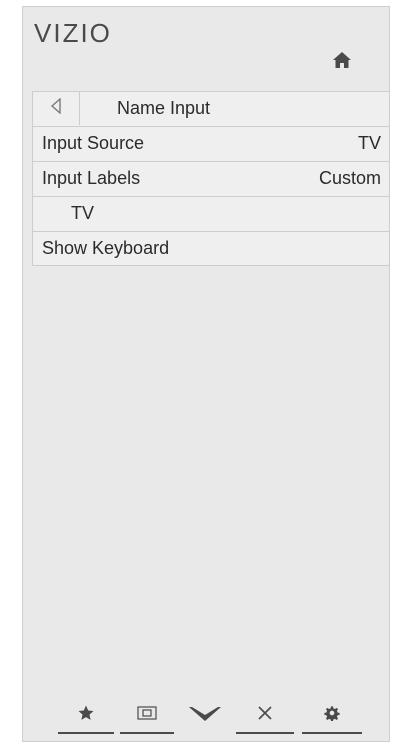 Image resolution: width=402 pixels, height=746 pixels. I want to click on menu-item-show-keyboard: Show Keyboard, so click(211, 248).